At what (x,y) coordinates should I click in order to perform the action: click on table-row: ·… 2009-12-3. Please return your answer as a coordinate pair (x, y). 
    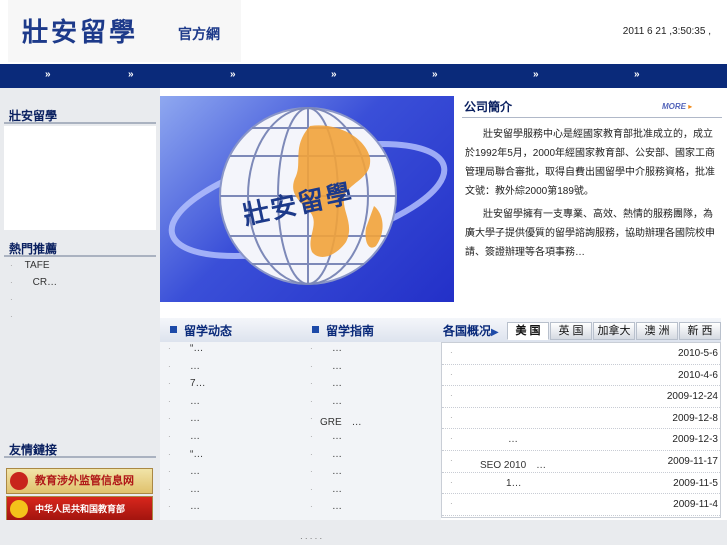
    Looking at the image, I should click on (581, 440).